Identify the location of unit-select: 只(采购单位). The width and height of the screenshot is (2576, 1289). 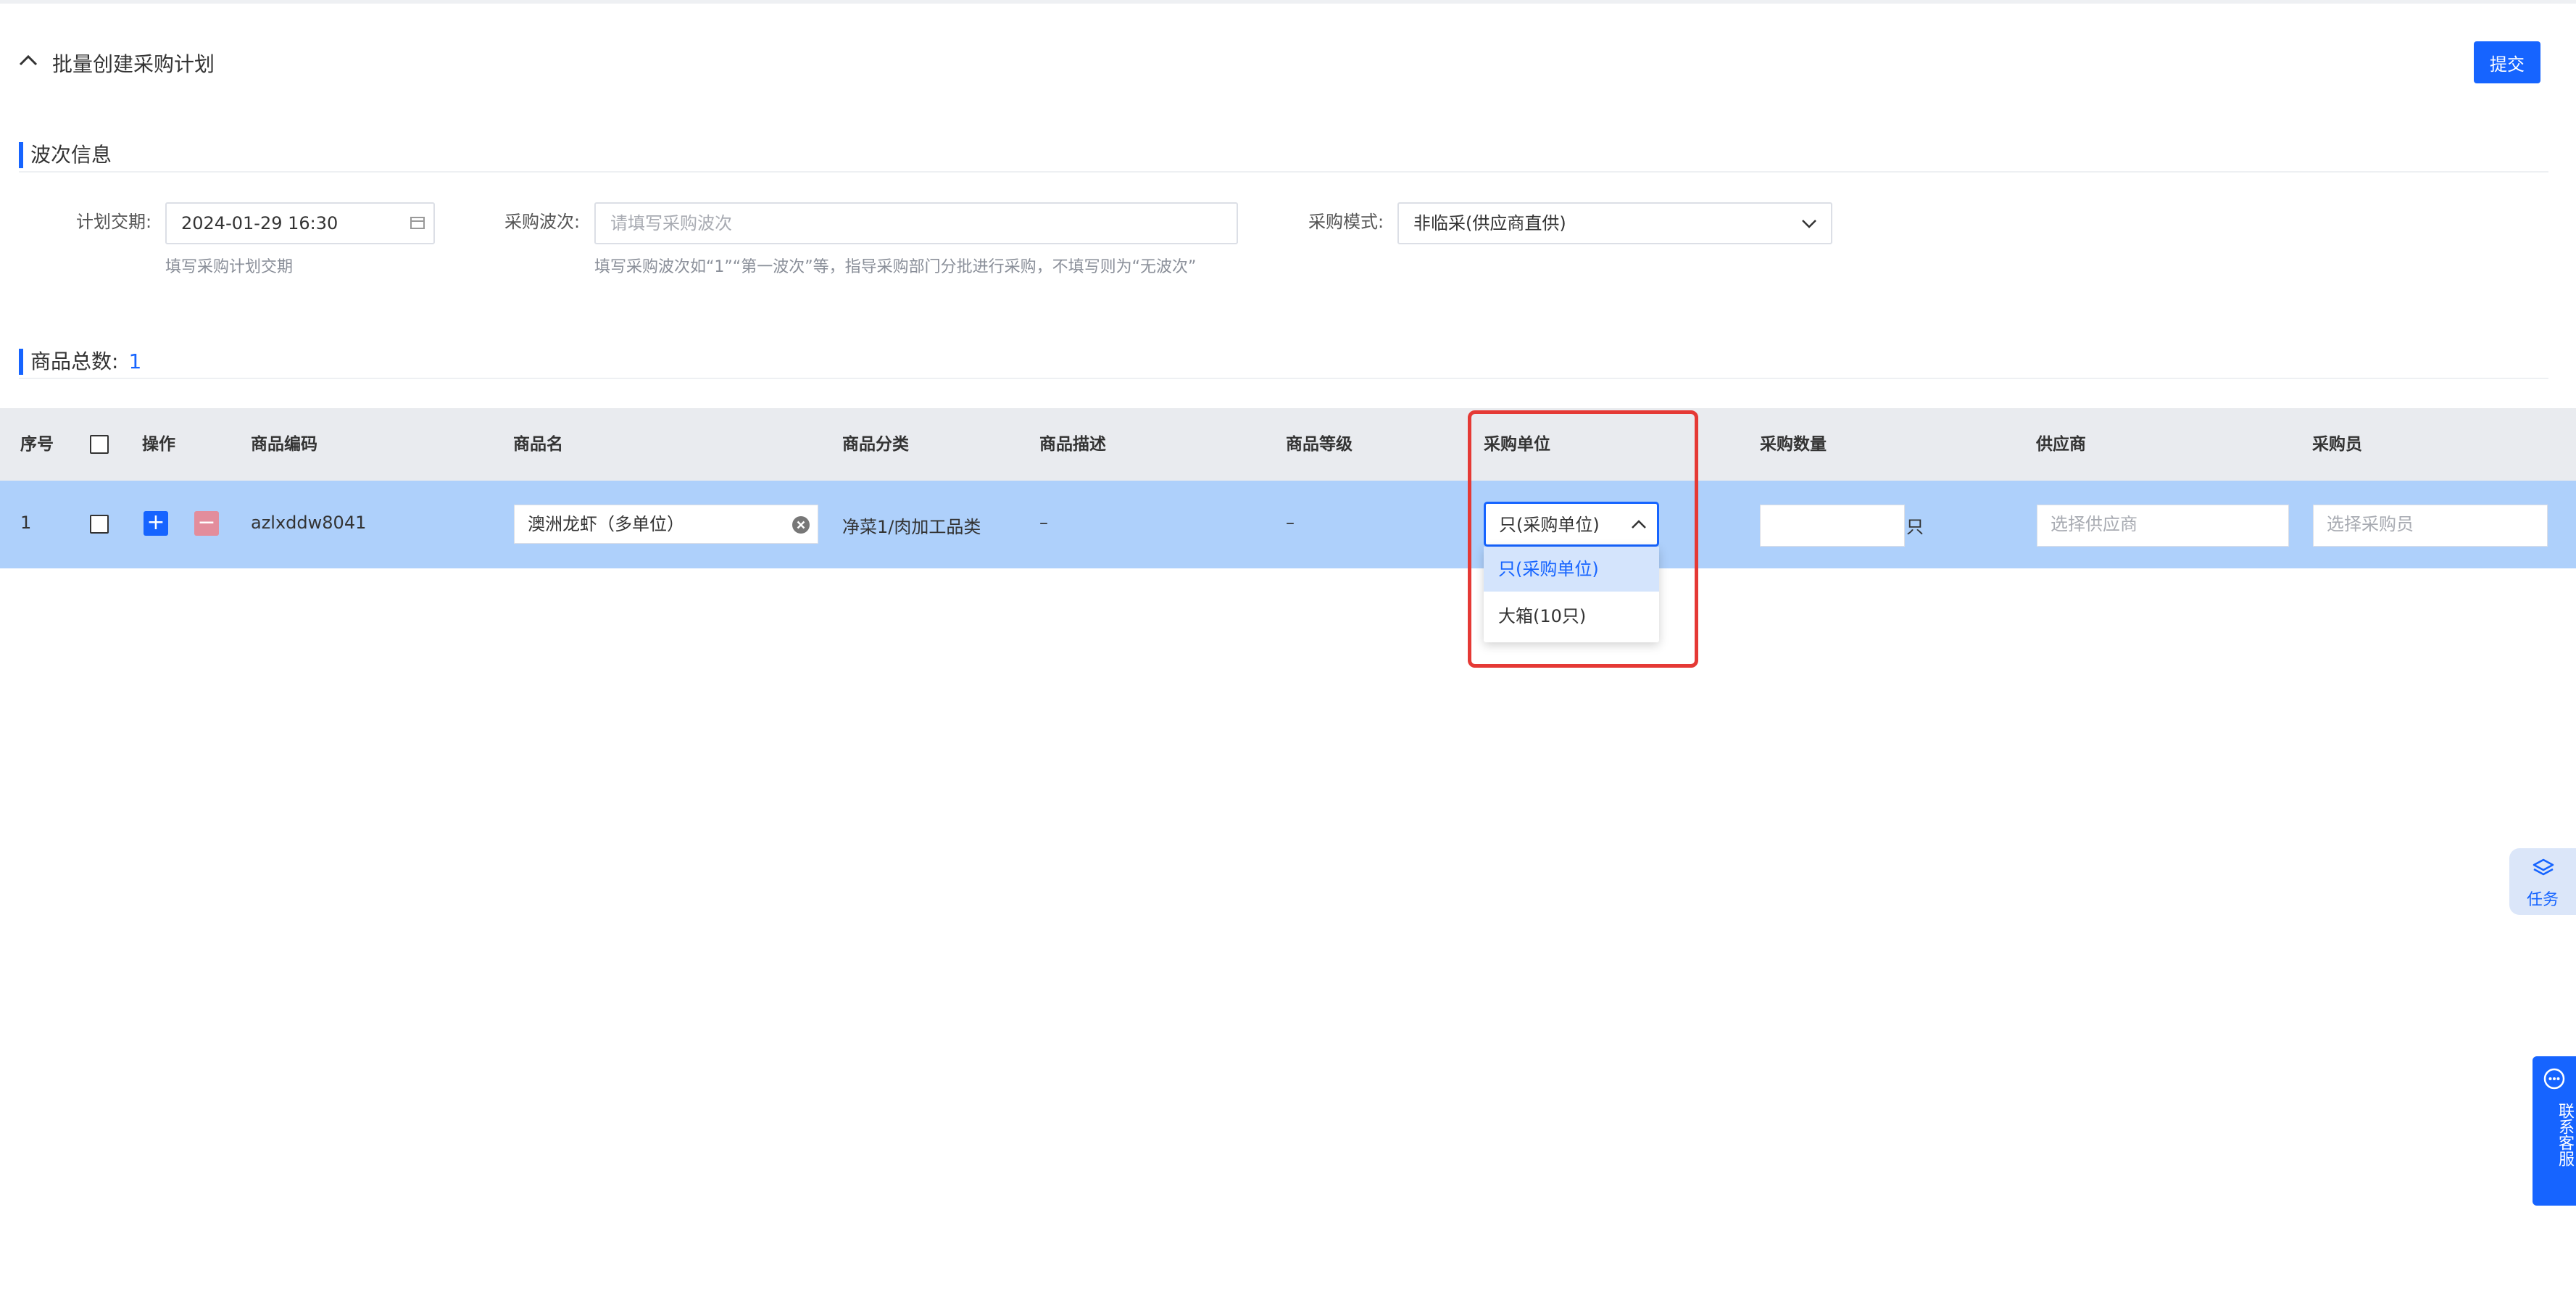
(1571, 524).